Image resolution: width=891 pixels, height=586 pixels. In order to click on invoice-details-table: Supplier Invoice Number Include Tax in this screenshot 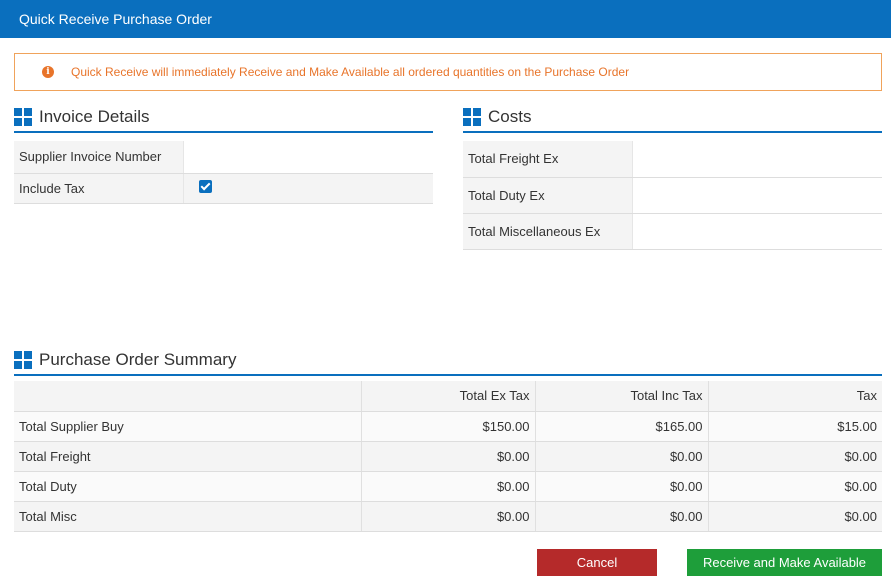, I will do `click(223, 172)`.